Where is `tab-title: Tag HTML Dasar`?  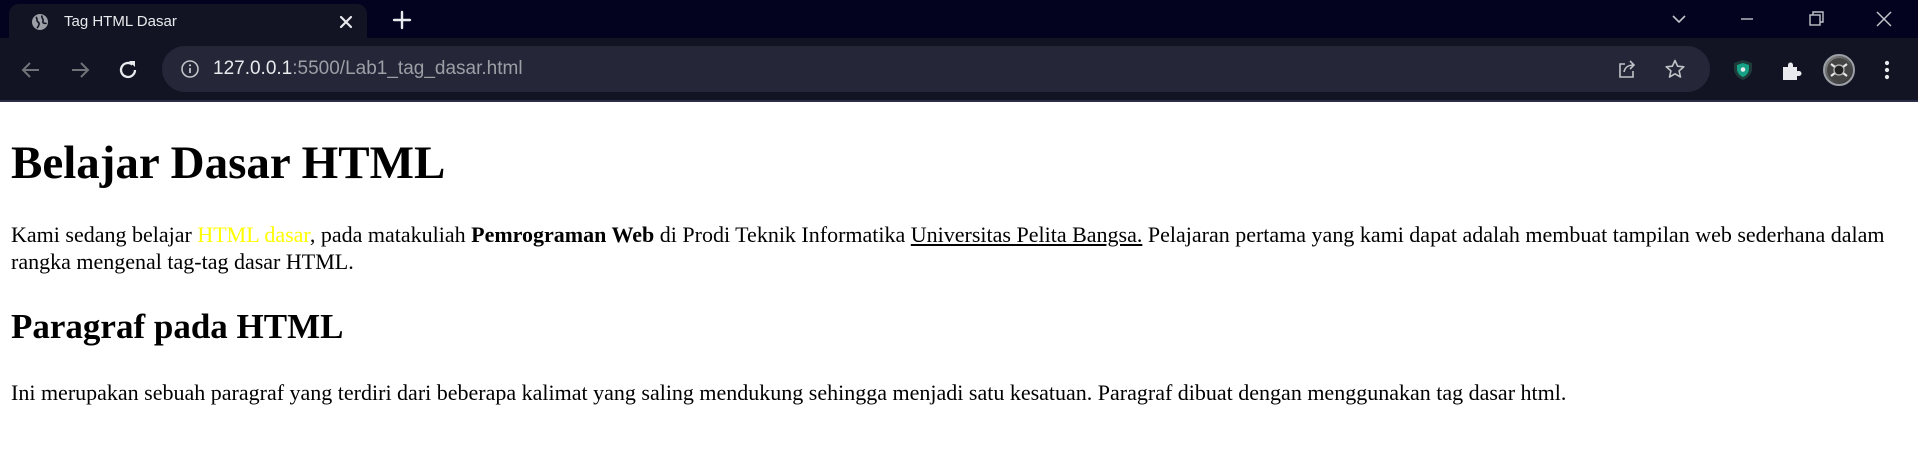
tab-title: Tag HTML Dasar is located at coordinates (120, 21).